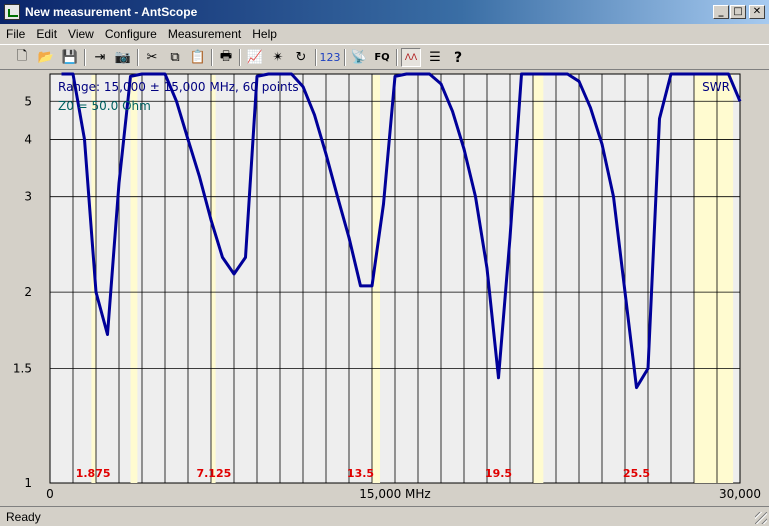 This screenshot has height=526, width=769. I want to click on help-icon: ?, so click(458, 57).